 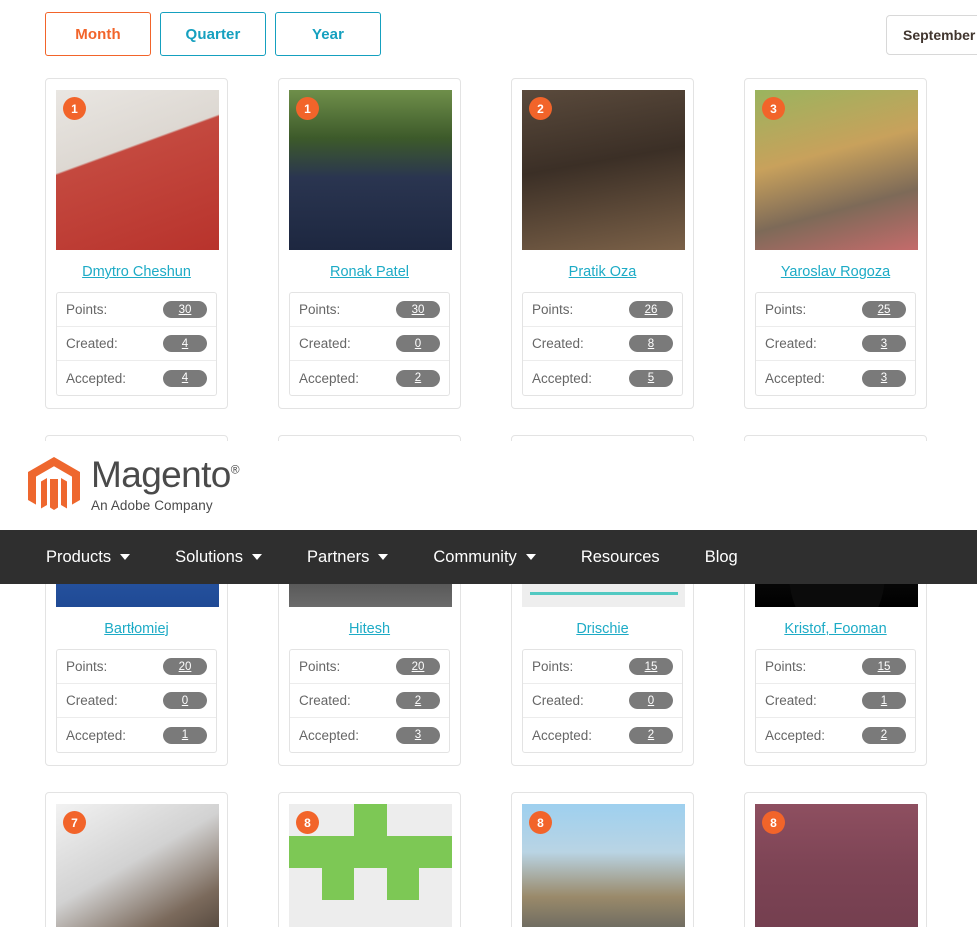 I want to click on nav-item-label: Blog, so click(x=721, y=556).